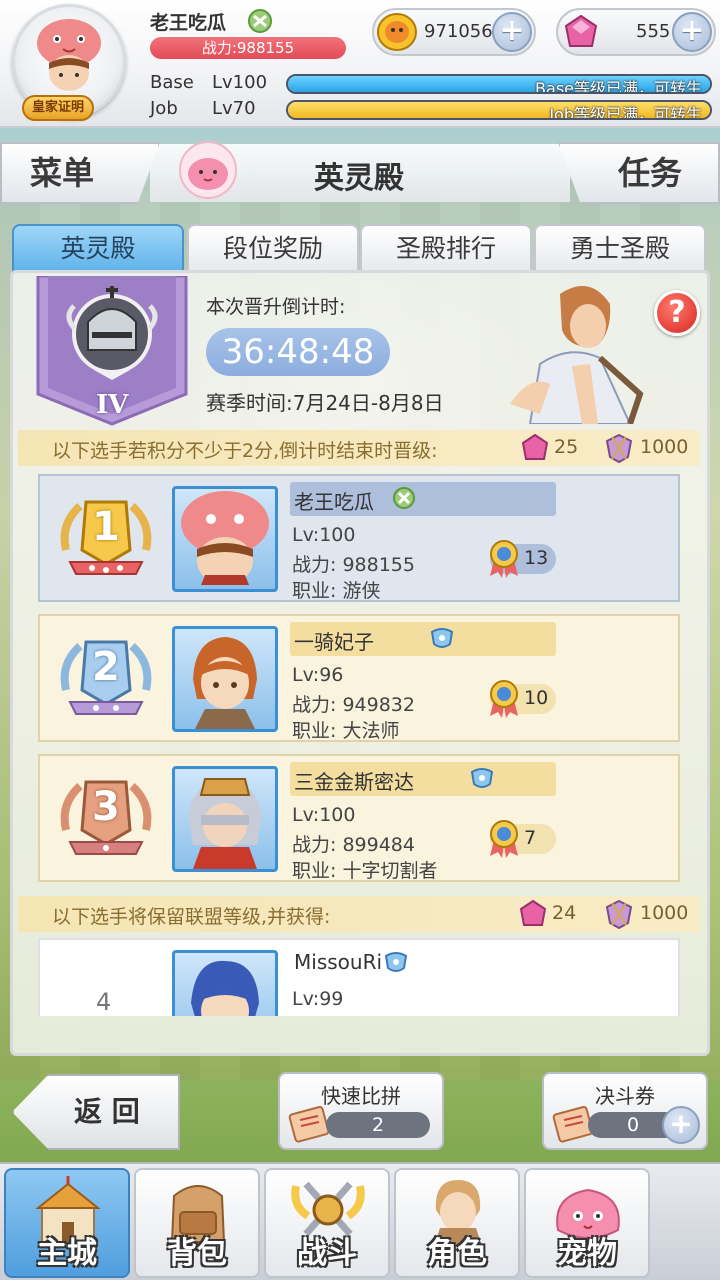 The width and height of the screenshot is (720, 1280). What do you see at coordinates (457, 1223) in the screenshot?
I see `nav-character: 角色` at bounding box center [457, 1223].